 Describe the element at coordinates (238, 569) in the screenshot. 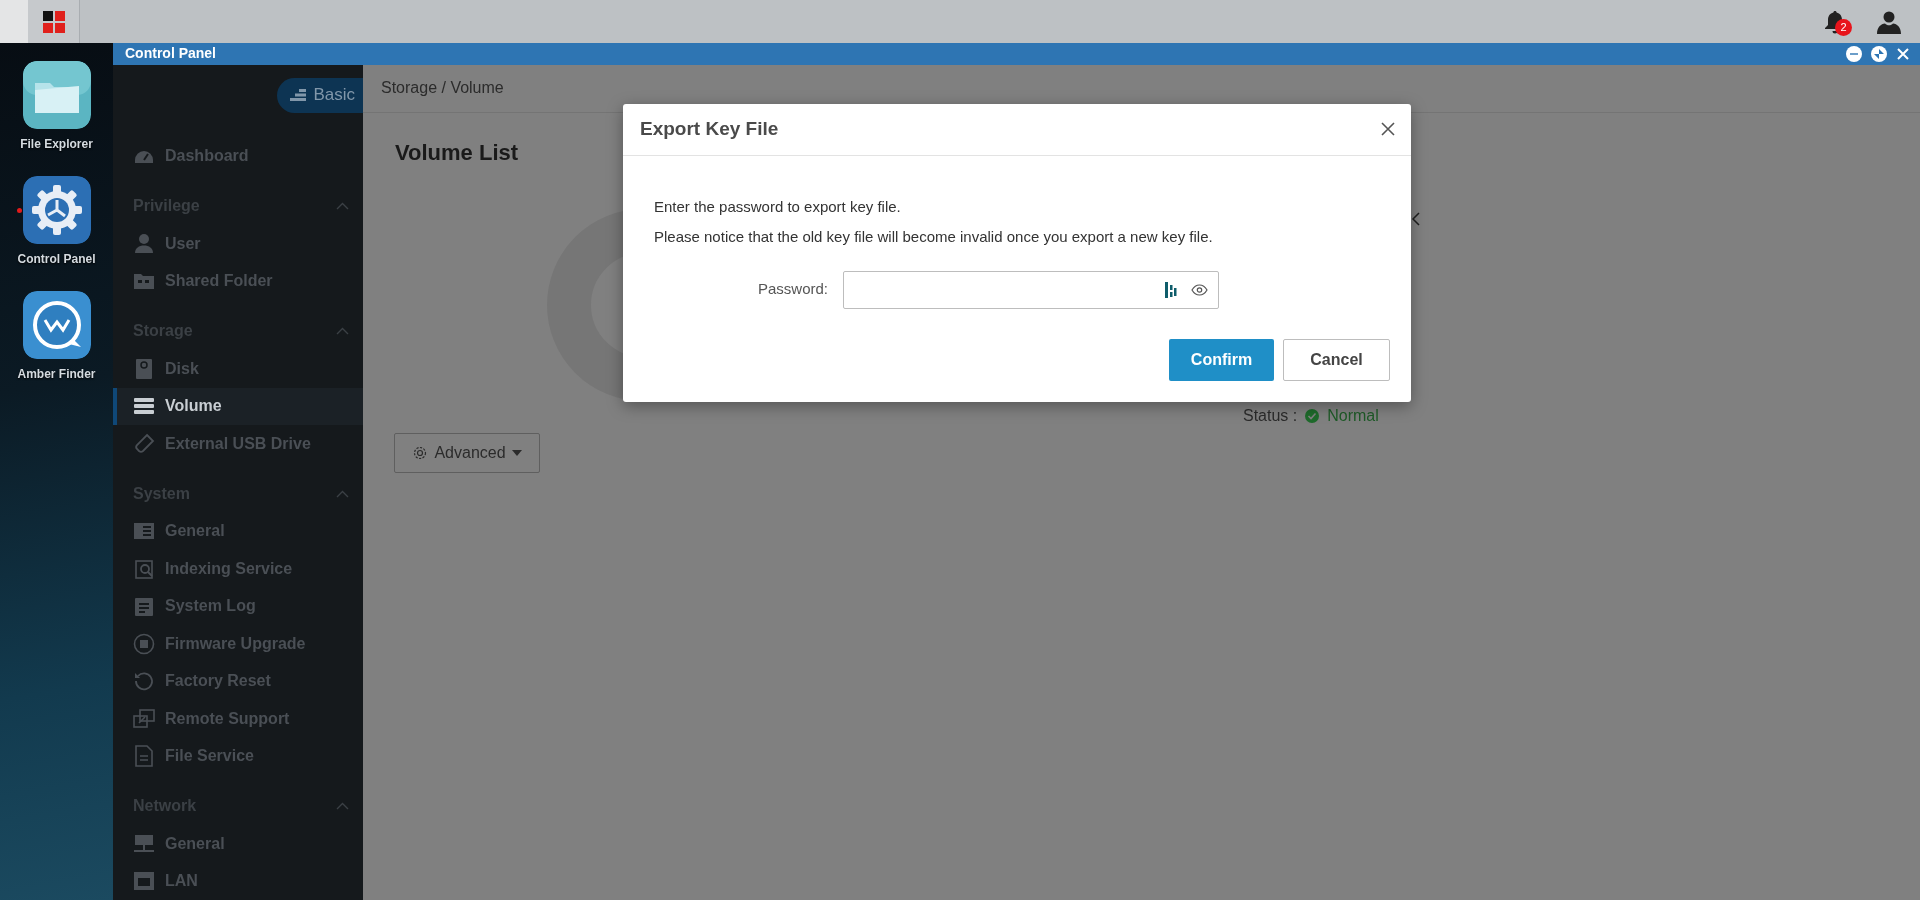

I see `sidebar-item: Indexing Service` at that location.